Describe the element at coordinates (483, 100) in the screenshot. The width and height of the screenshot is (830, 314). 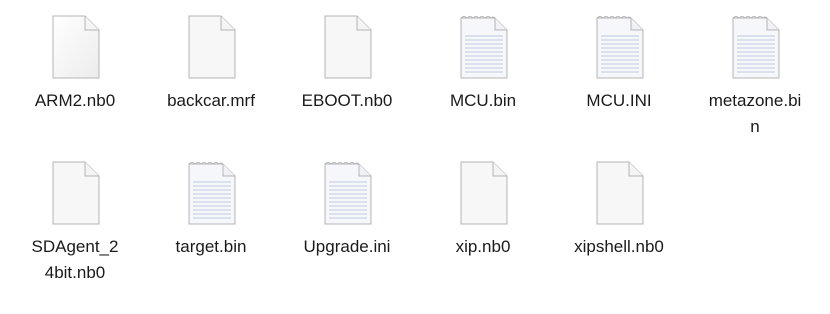
I see `file-name-label: MCU.bin` at that location.